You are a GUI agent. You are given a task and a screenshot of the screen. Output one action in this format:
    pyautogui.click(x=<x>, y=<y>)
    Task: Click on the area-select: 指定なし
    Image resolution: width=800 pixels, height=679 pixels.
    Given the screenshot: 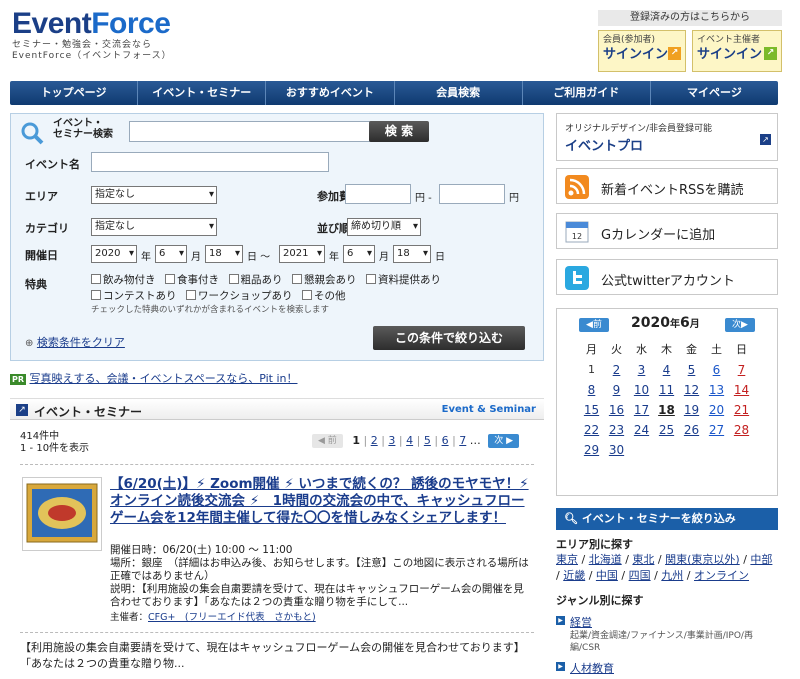 What is the action you would take?
    pyautogui.click(x=154, y=195)
    